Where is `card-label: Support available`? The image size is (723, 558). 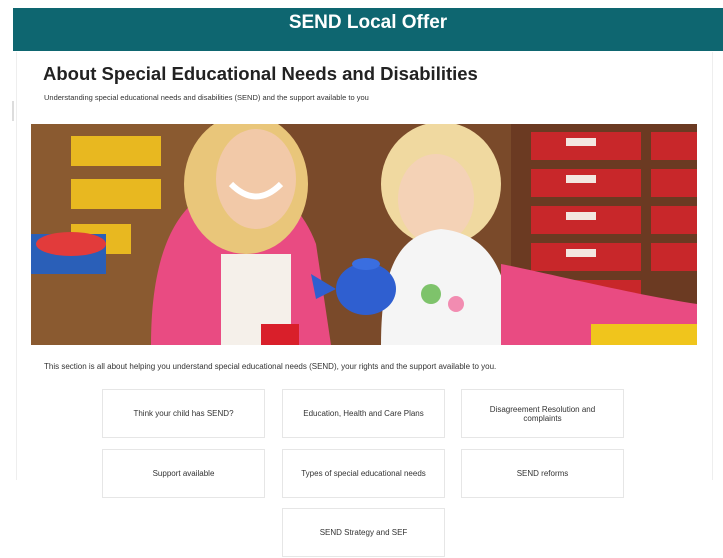 card-label: Support available is located at coordinates (183, 473).